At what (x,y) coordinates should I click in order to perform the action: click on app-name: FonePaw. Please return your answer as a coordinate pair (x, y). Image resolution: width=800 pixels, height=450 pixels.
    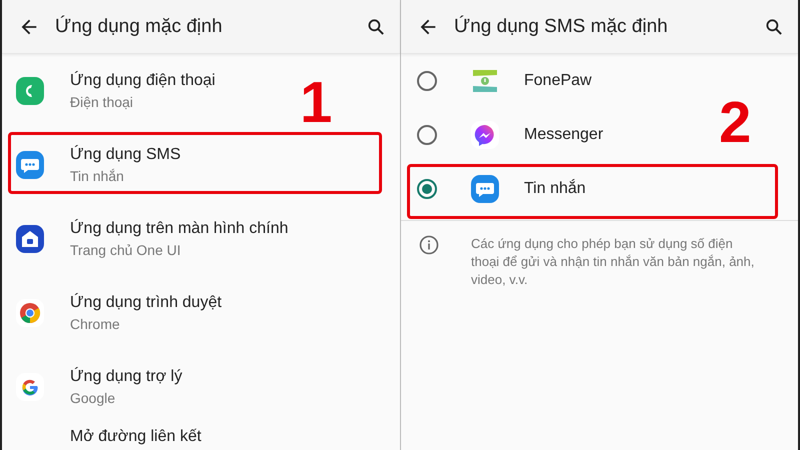
    Looking at the image, I should click on (558, 81).